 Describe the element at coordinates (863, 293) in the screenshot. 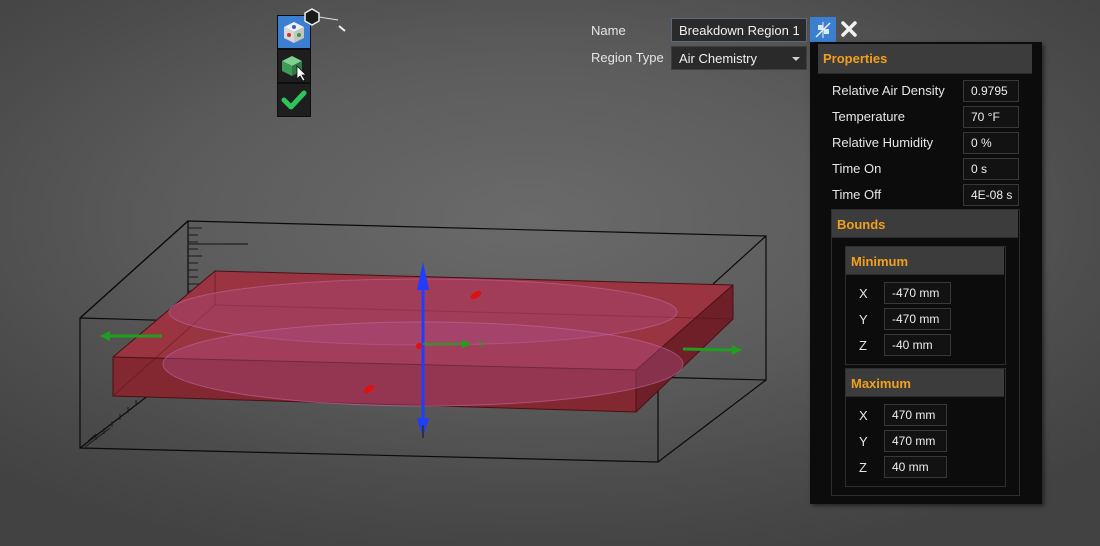

I see `min-x-label: X` at that location.